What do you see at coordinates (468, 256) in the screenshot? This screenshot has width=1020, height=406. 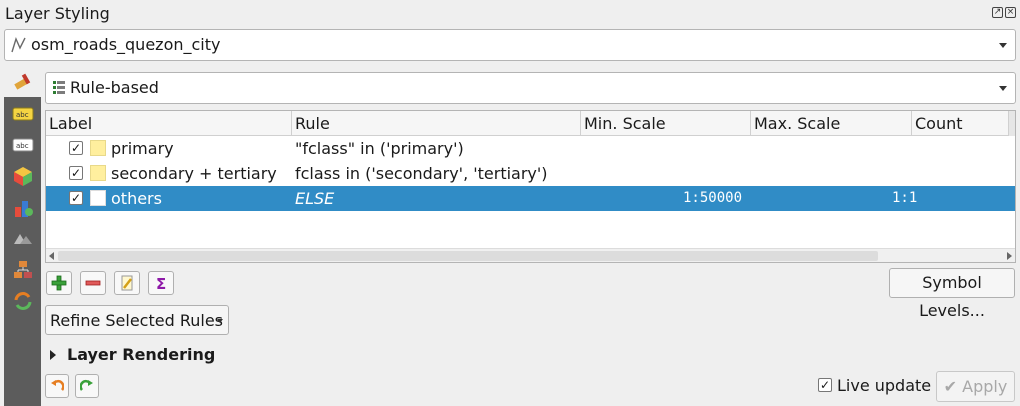 I see `scrollbar-thumb` at bounding box center [468, 256].